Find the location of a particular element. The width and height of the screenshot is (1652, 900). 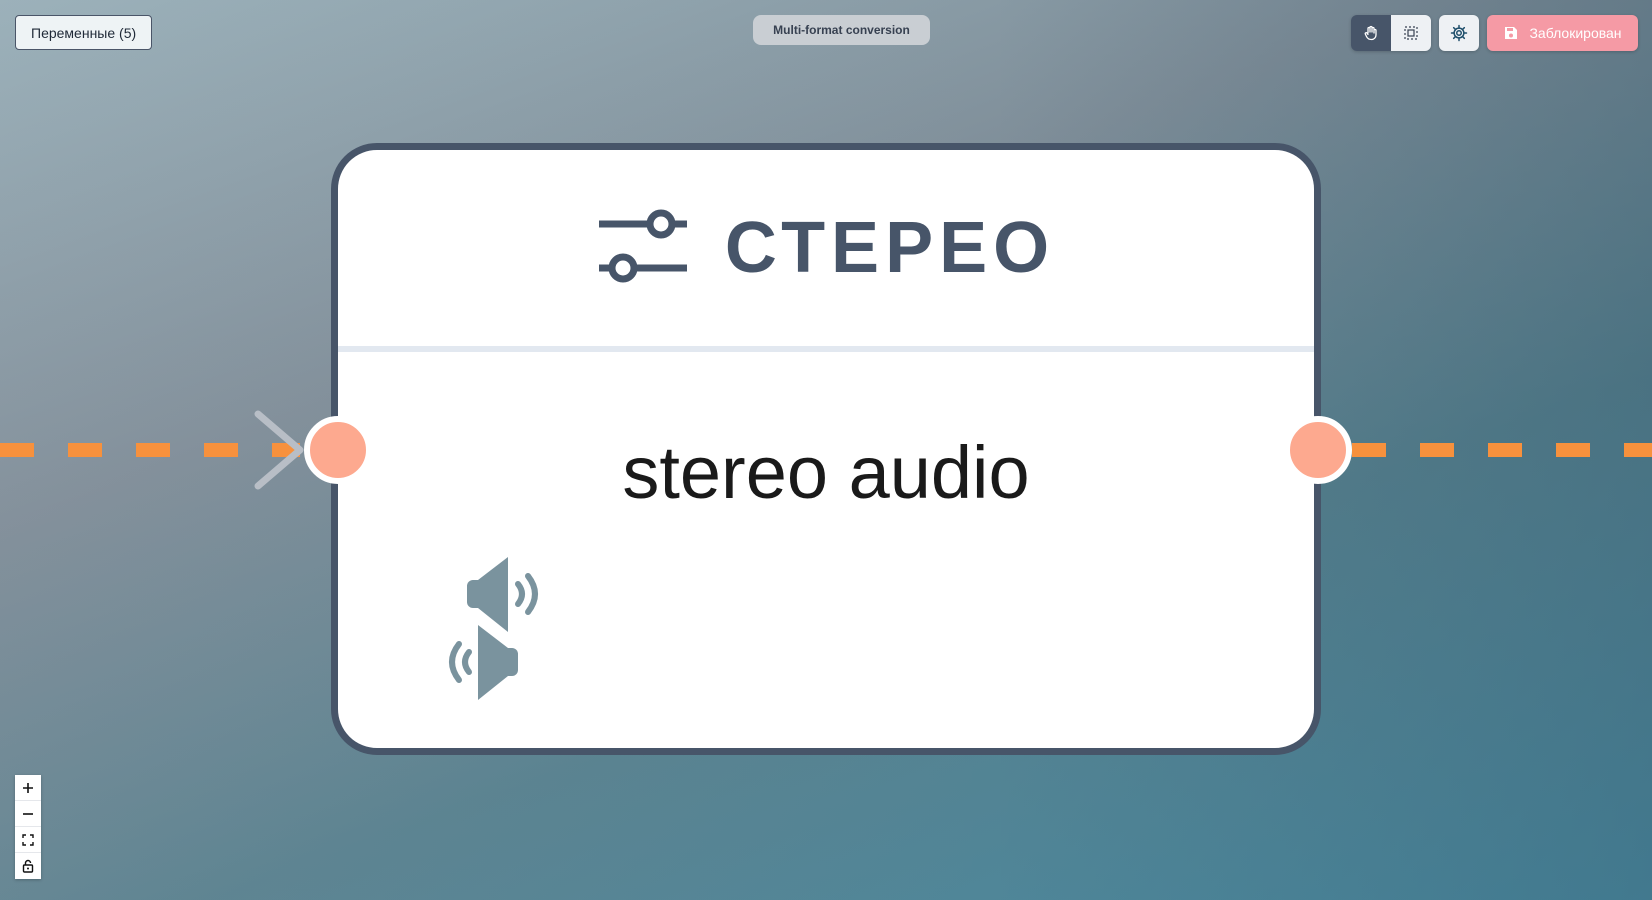

stereo-speakers-icon is located at coordinates (493, 628).